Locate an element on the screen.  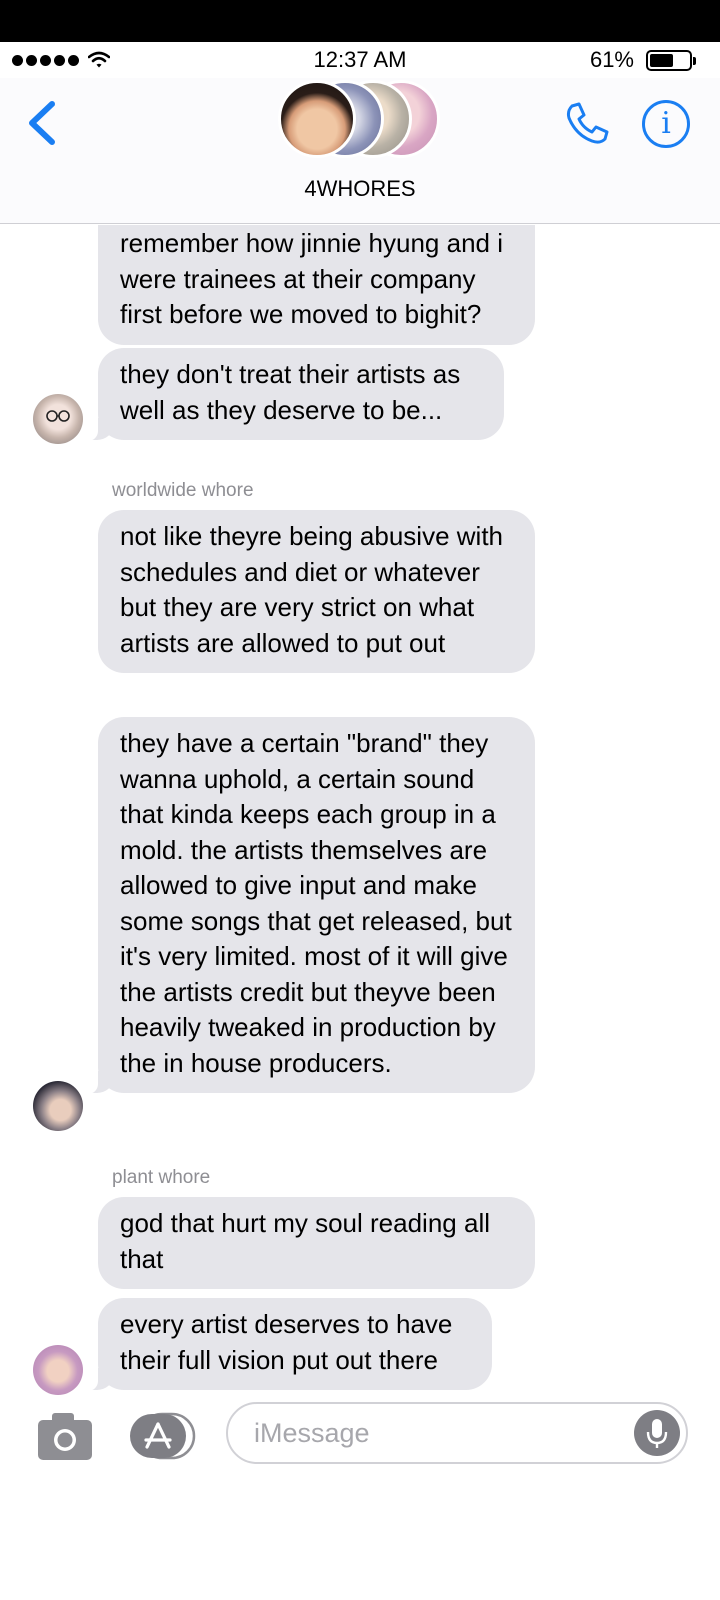
battery-icon is located at coordinates (671, 60).